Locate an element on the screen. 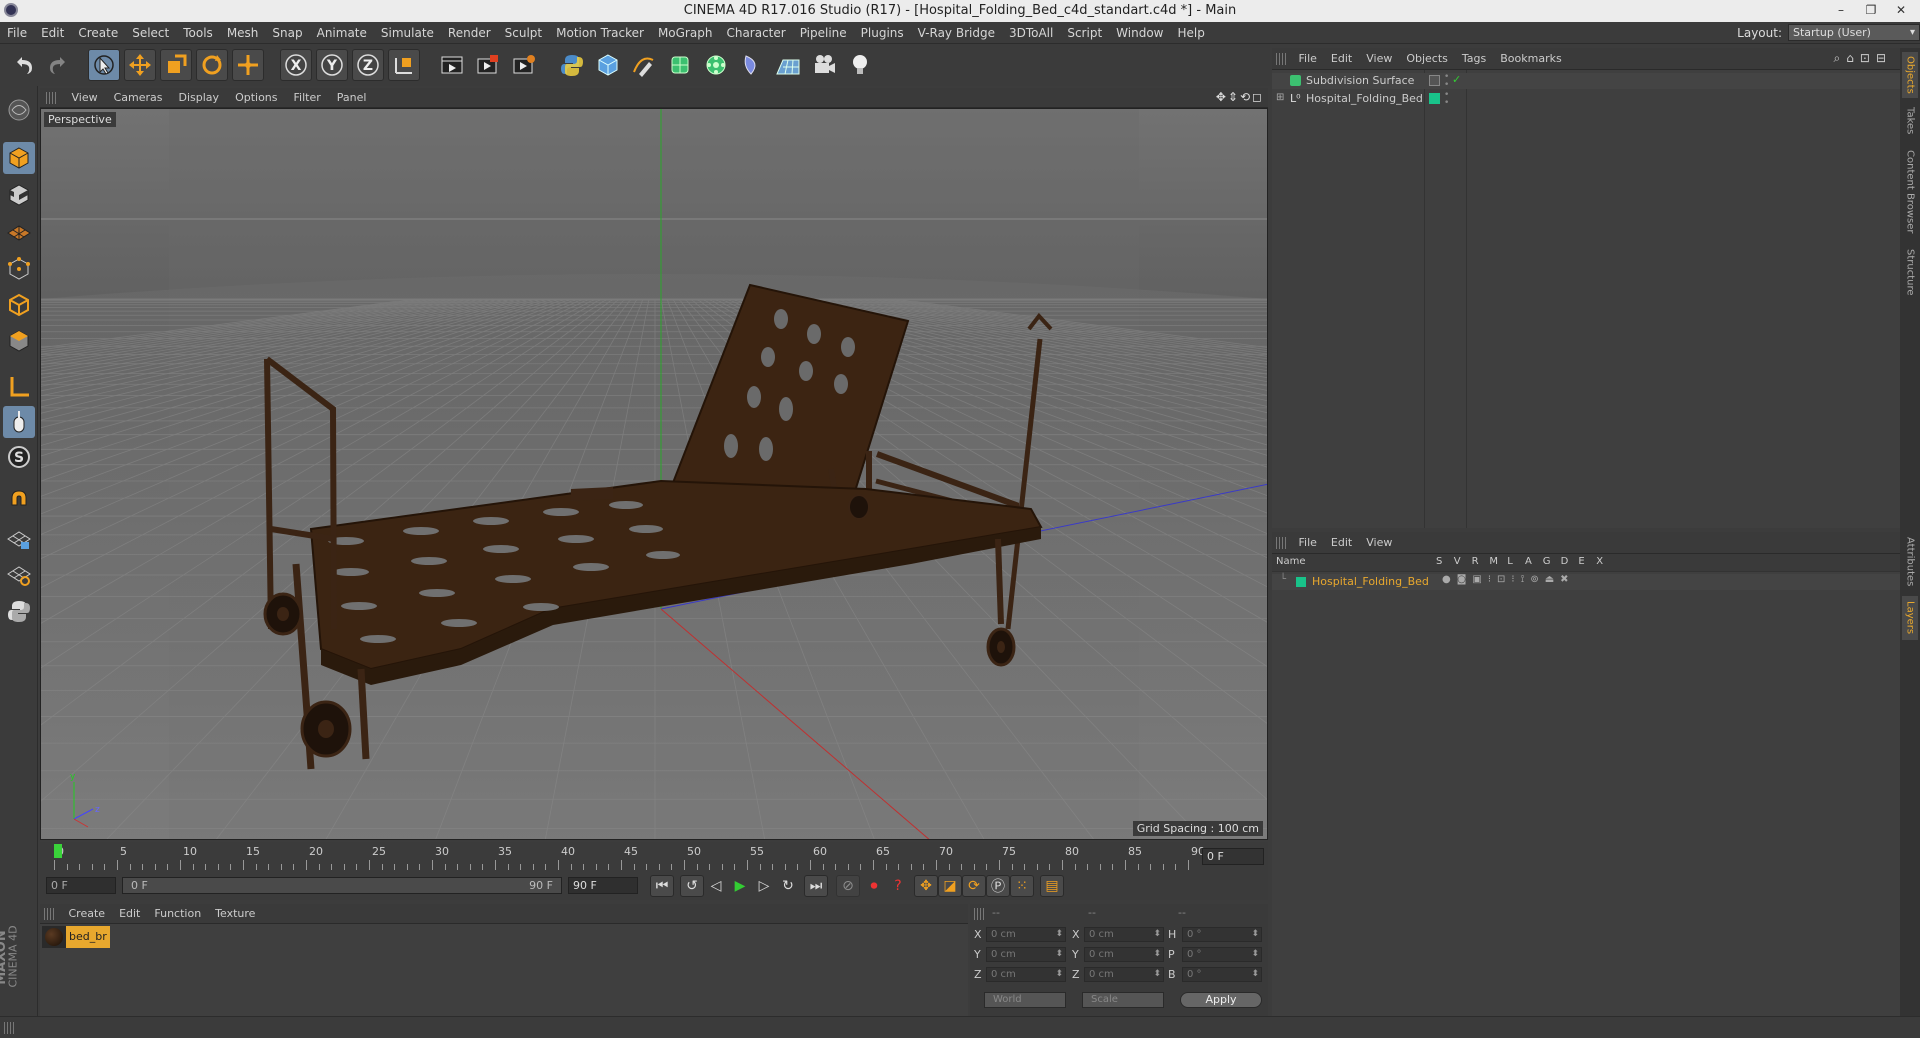  viewport-menu-panel: Panel is located at coordinates (352, 98).